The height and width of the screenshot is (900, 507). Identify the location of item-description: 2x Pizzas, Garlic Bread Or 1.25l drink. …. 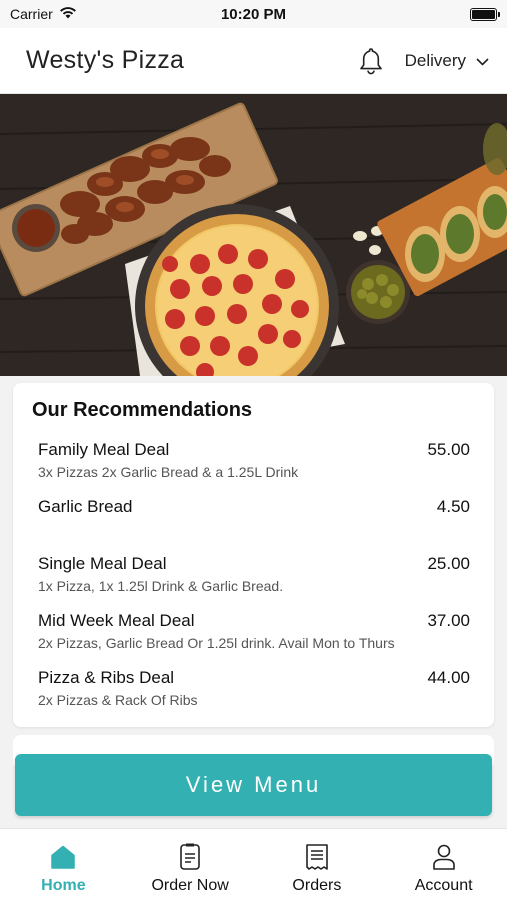
(216, 643).